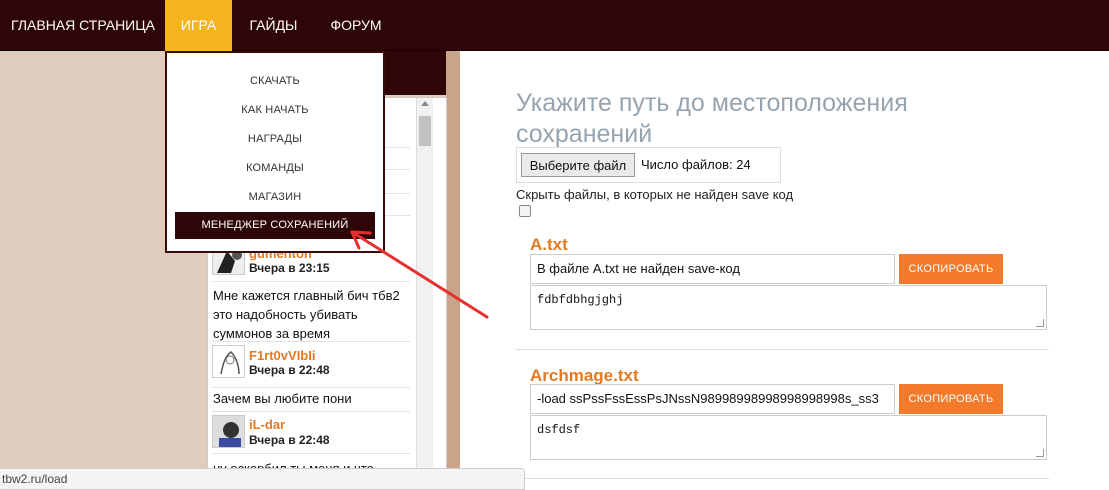  What do you see at coordinates (525, 211) in the screenshot?
I see `hide-files-checkbox` at bounding box center [525, 211].